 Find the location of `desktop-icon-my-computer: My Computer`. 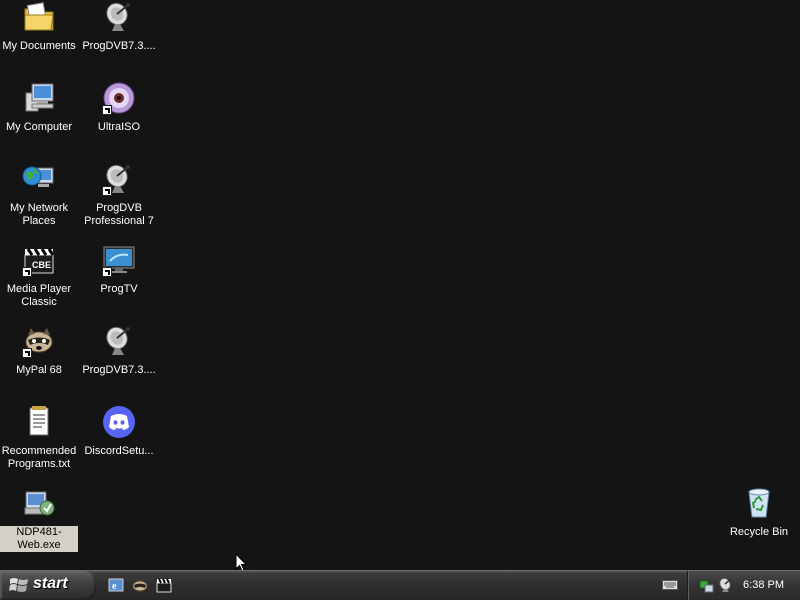

desktop-icon-my-computer: My Computer is located at coordinates (39, 107).